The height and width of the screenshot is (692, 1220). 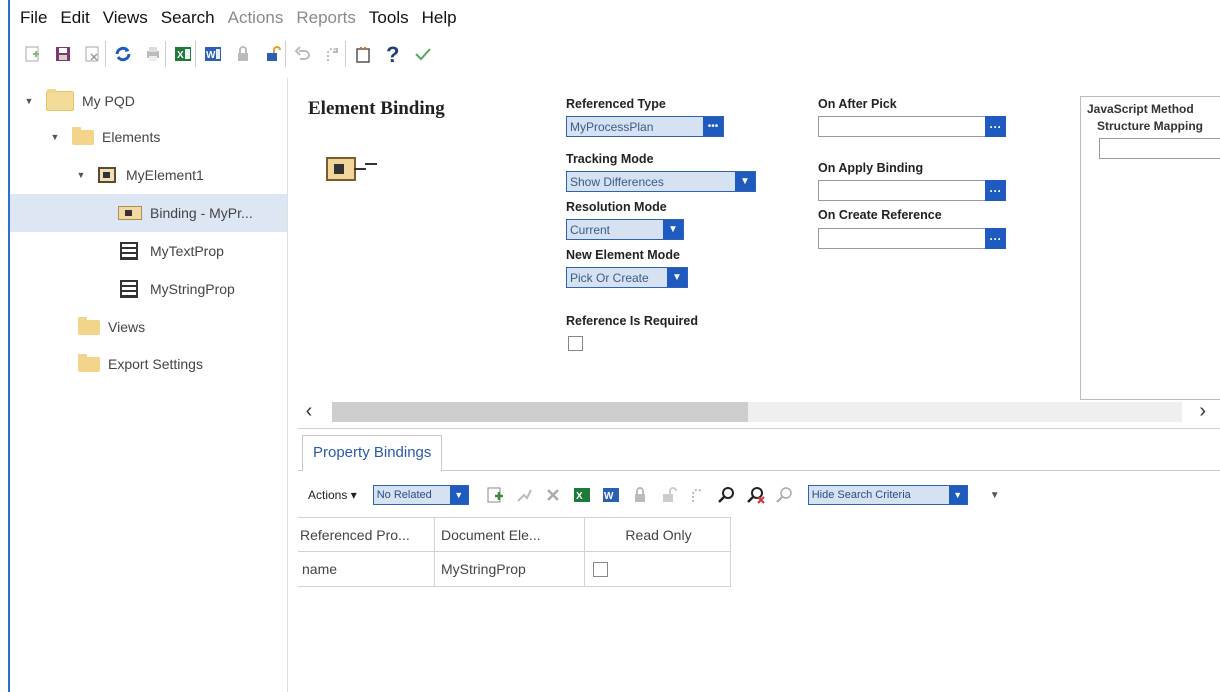 What do you see at coordinates (625, 229) in the screenshot?
I see `resolution-mode-select: Current ▼` at bounding box center [625, 229].